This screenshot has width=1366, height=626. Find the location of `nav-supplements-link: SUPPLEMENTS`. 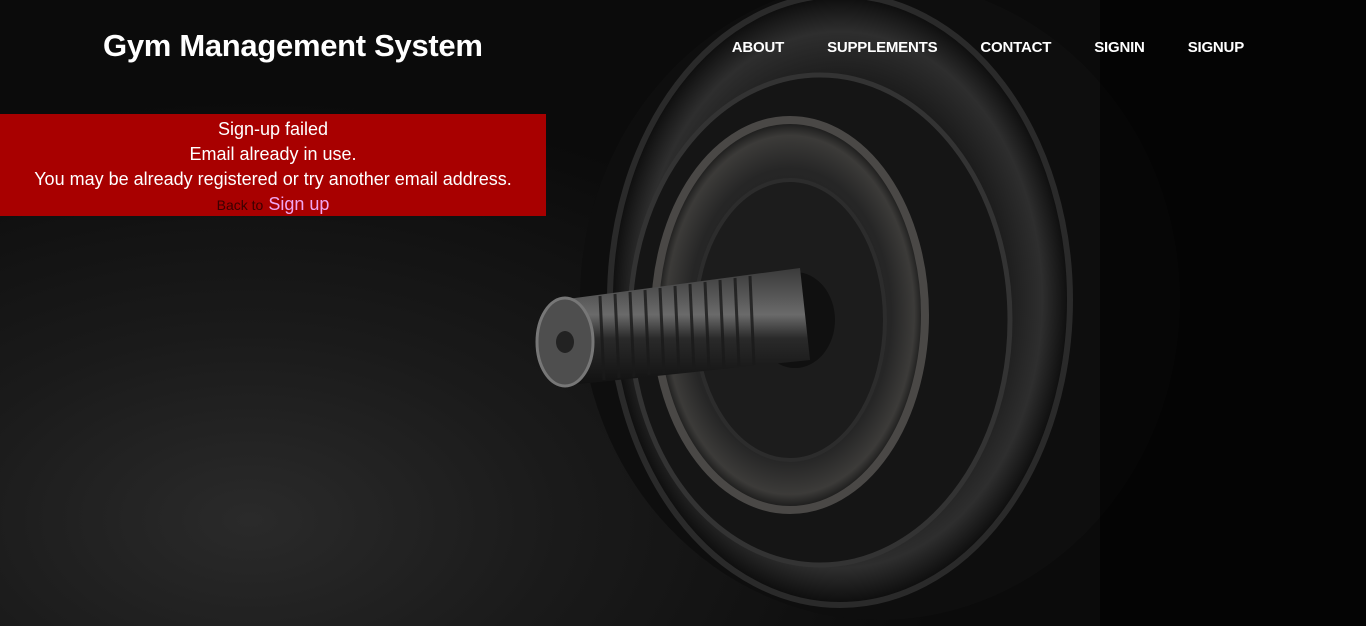

nav-supplements-link: SUPPLEMENTS is located at coordinates (882, 47).